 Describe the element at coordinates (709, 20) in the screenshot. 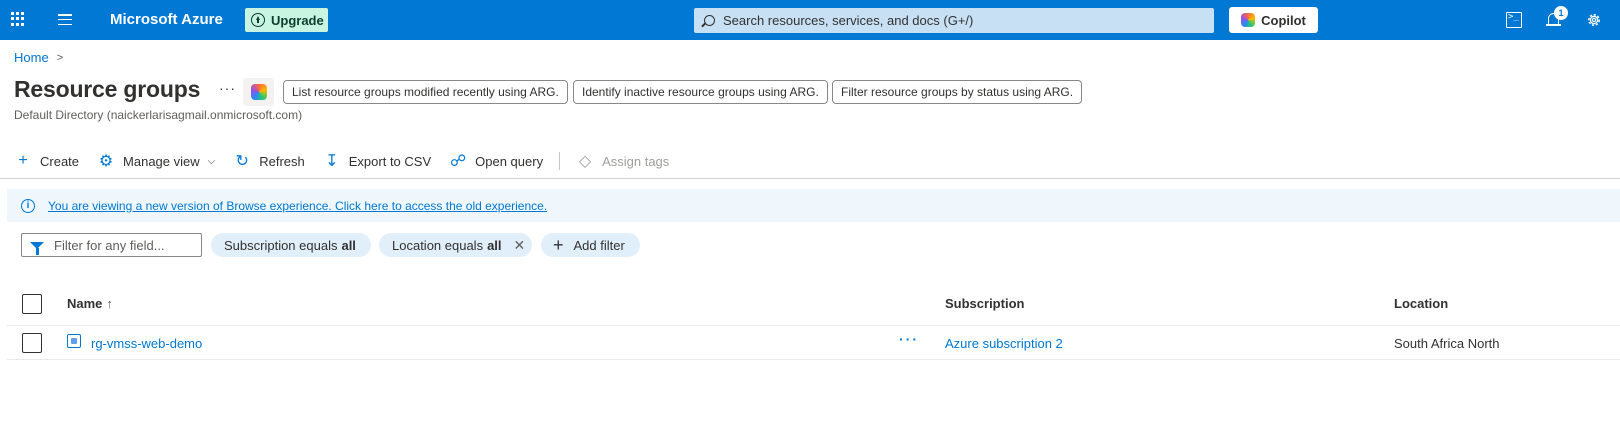

I see `search-icon` at that location.